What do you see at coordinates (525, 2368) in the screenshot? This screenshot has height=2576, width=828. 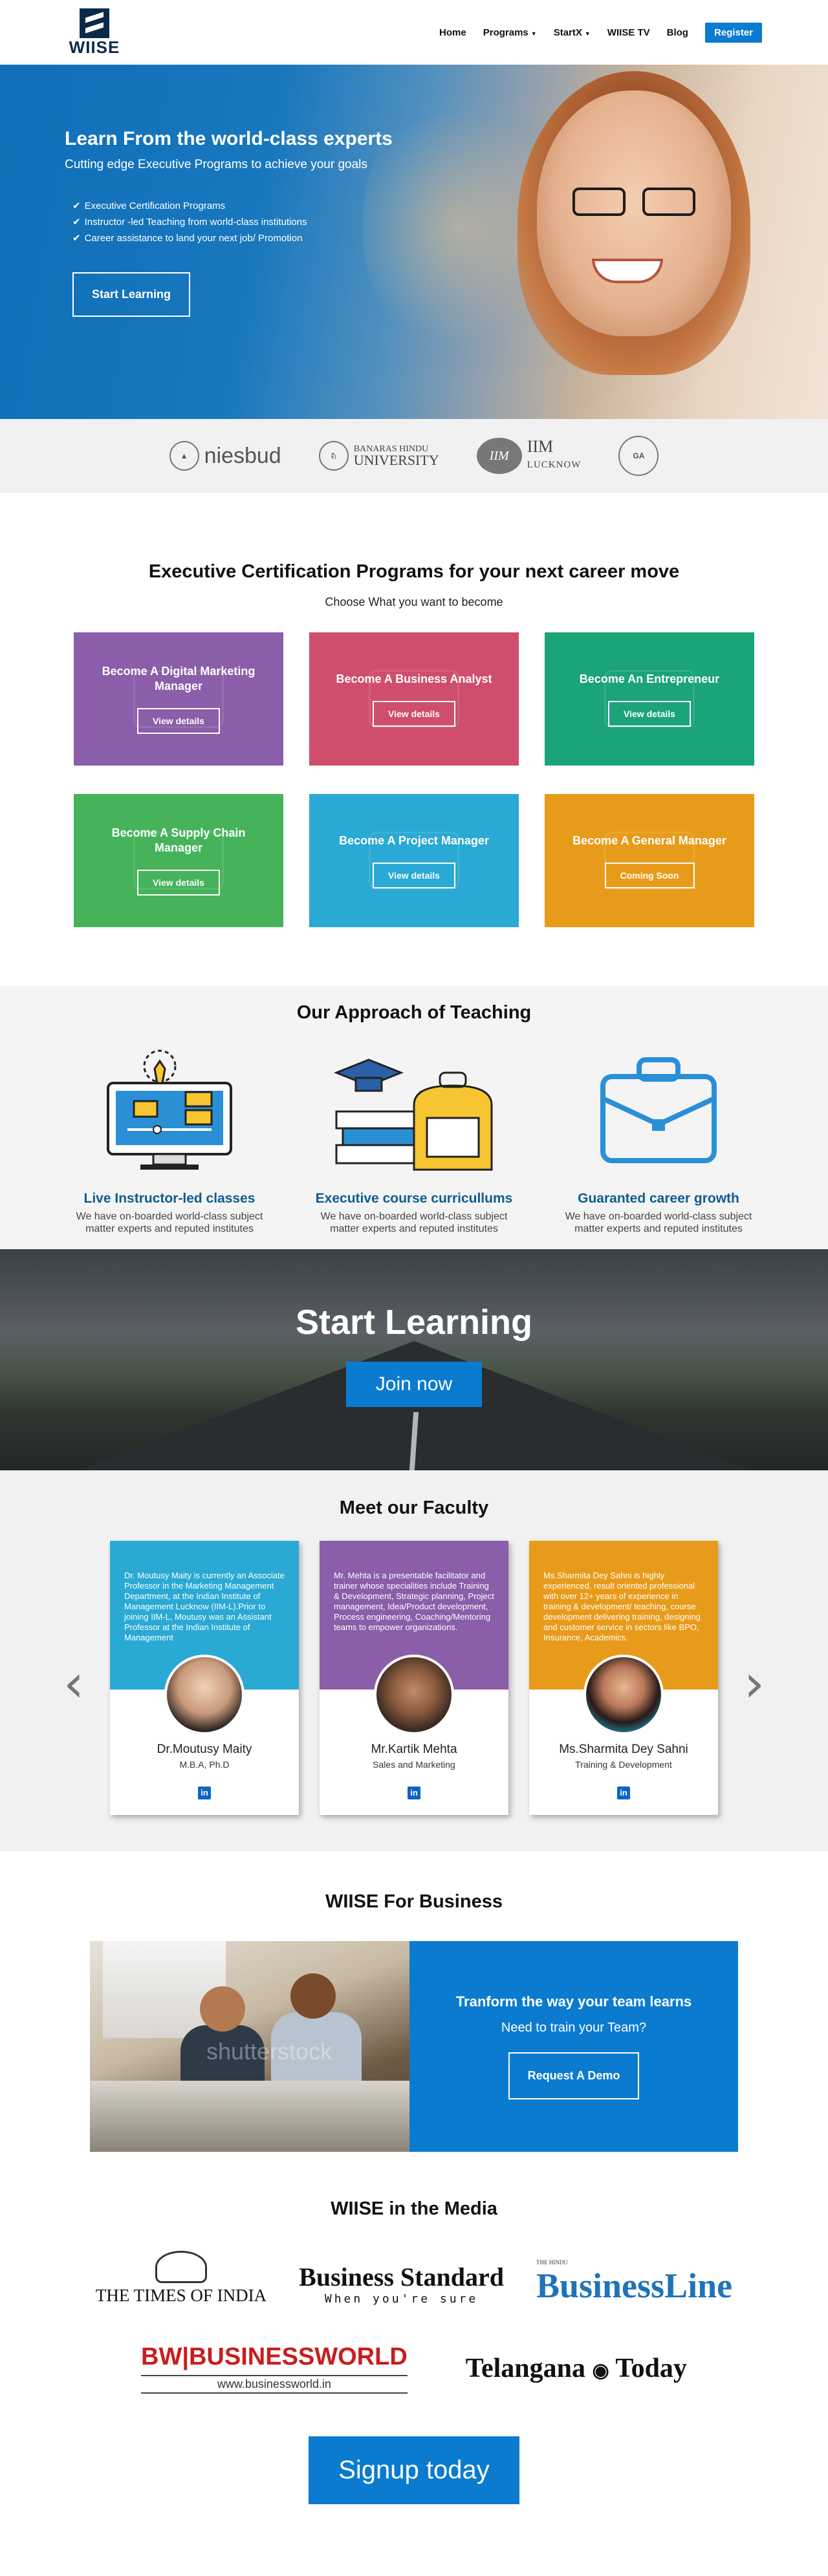 I see `tt-left: Telangana` at bounding box center [525, 2368].